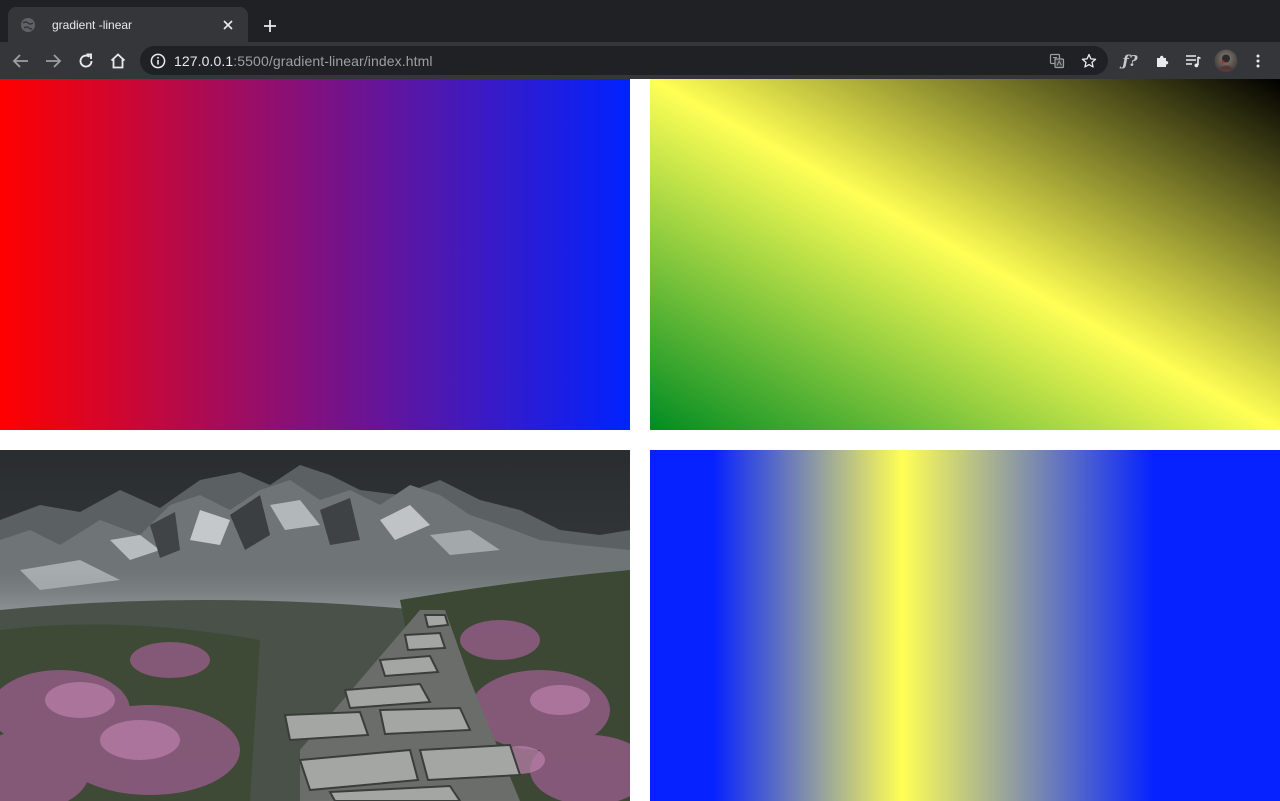 This screenshot has height=801, width=1280. Describe the element at coordinates (118, 61) in the screenshot. I see `home-icon` at that location.